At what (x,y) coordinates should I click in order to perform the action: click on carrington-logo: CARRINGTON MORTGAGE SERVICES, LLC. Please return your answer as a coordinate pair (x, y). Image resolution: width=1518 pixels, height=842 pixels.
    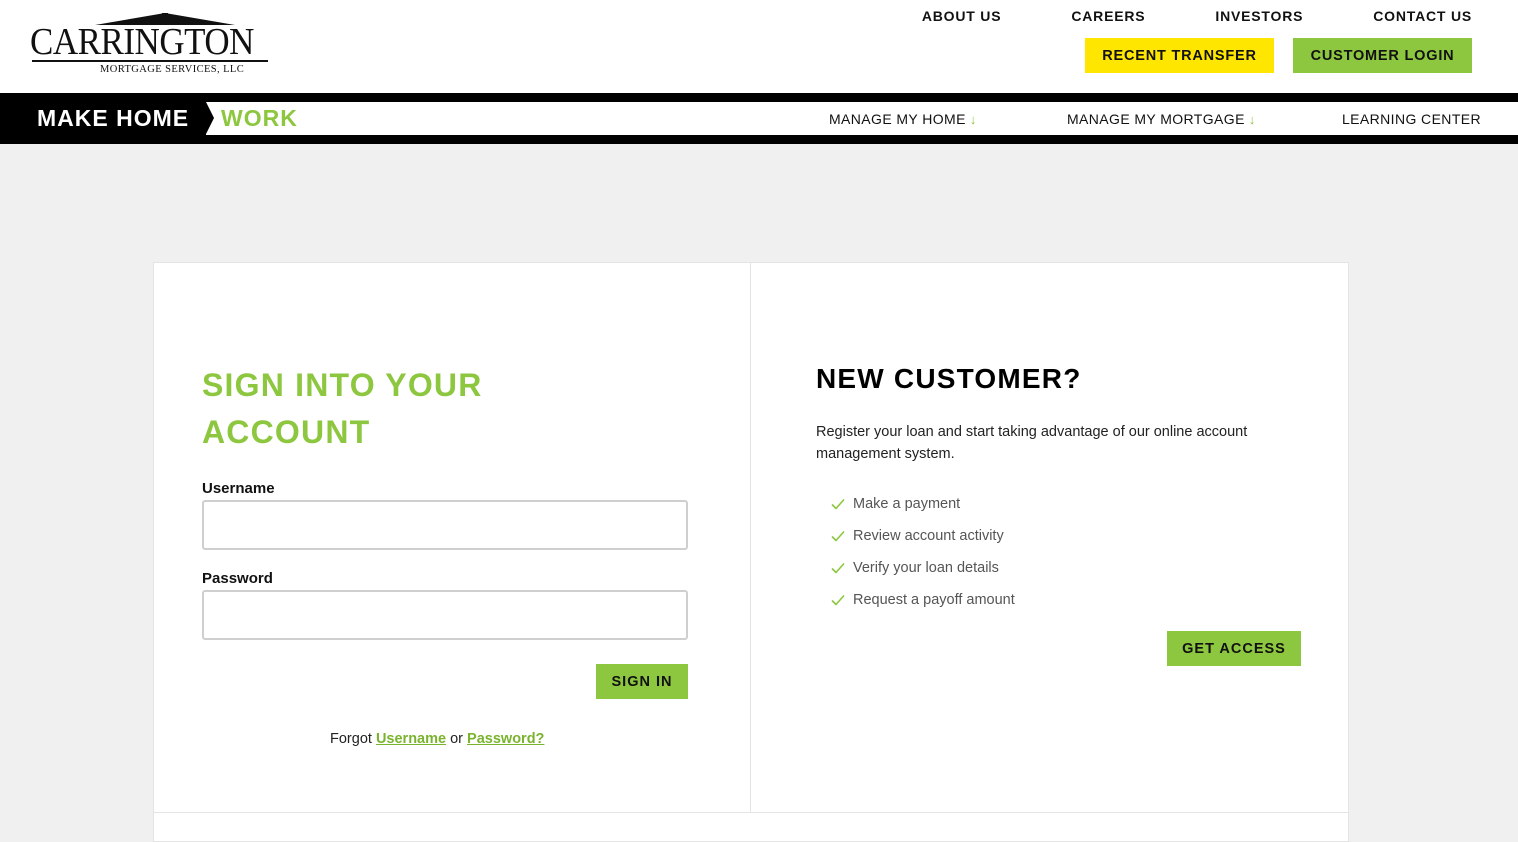
    Looking at the image, I should click on (151, 45).